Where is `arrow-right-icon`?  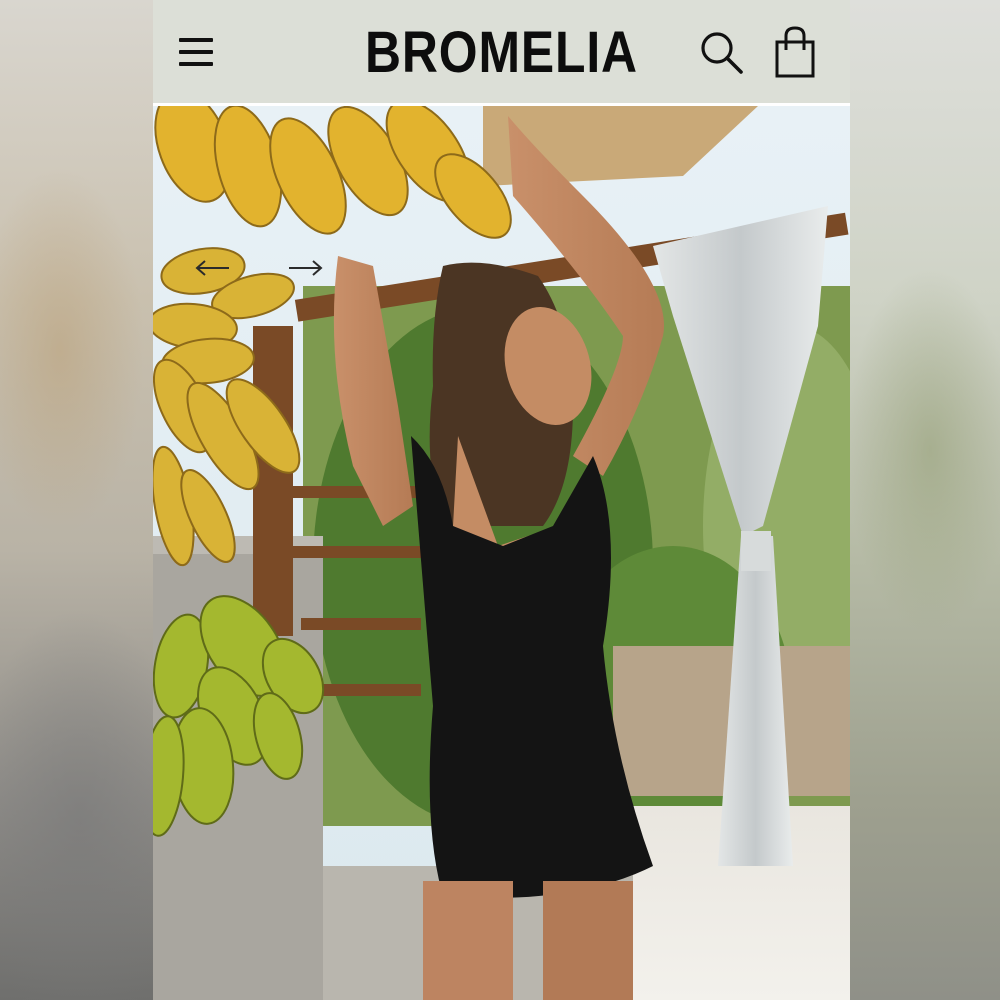 arrow-right-icon is located at coordinates (305, 268).